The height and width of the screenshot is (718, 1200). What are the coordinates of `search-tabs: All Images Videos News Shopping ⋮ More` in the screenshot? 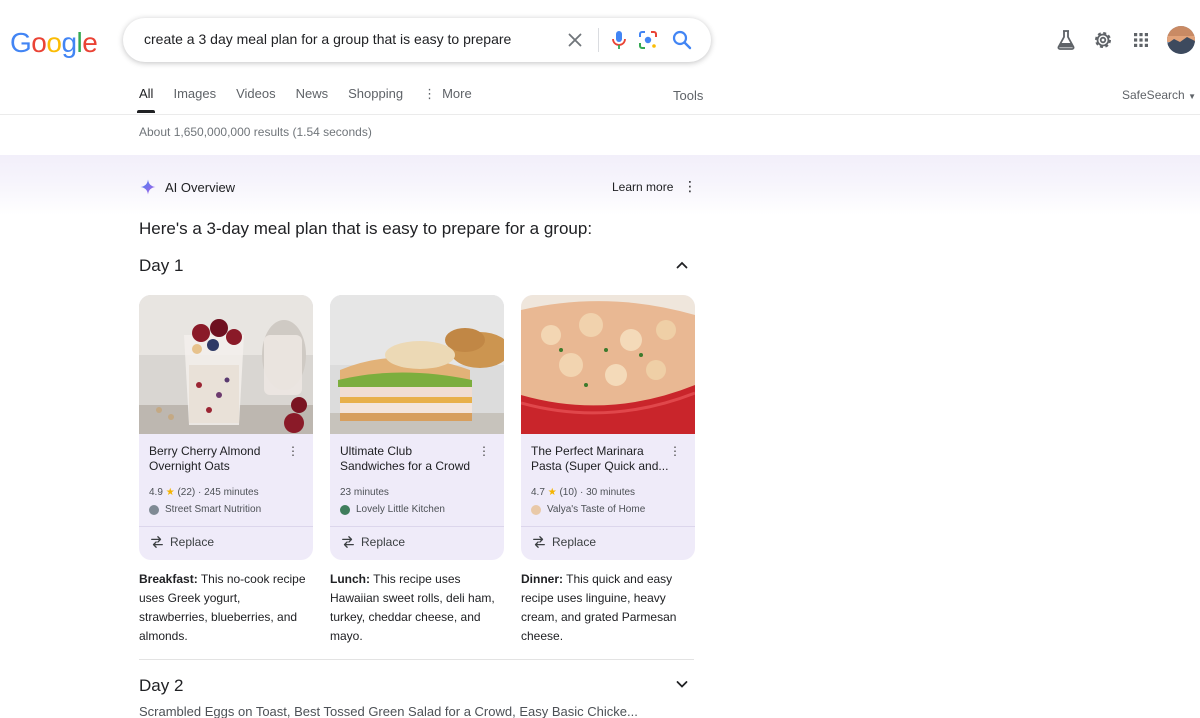 It's located at (314, 100).